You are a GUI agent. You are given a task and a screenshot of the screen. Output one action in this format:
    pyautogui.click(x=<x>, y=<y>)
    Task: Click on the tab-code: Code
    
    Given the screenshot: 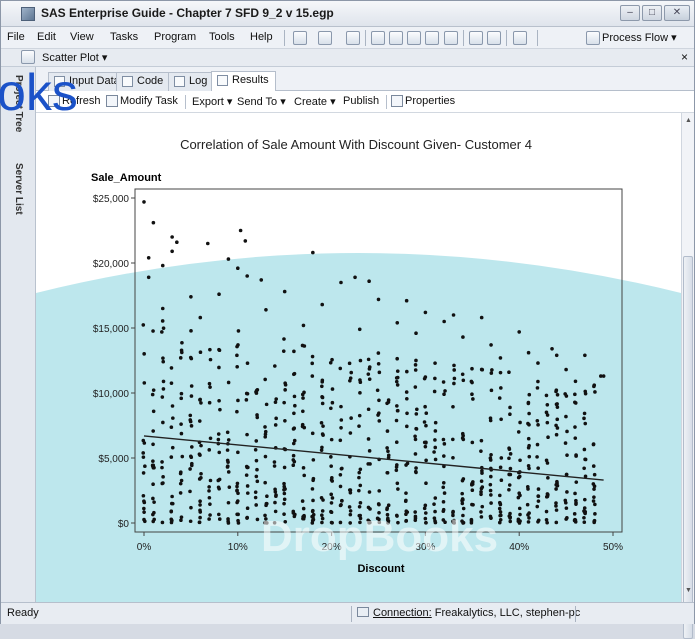 What is the action you would take?
    pyautogui.click(x=143, y=81)
    